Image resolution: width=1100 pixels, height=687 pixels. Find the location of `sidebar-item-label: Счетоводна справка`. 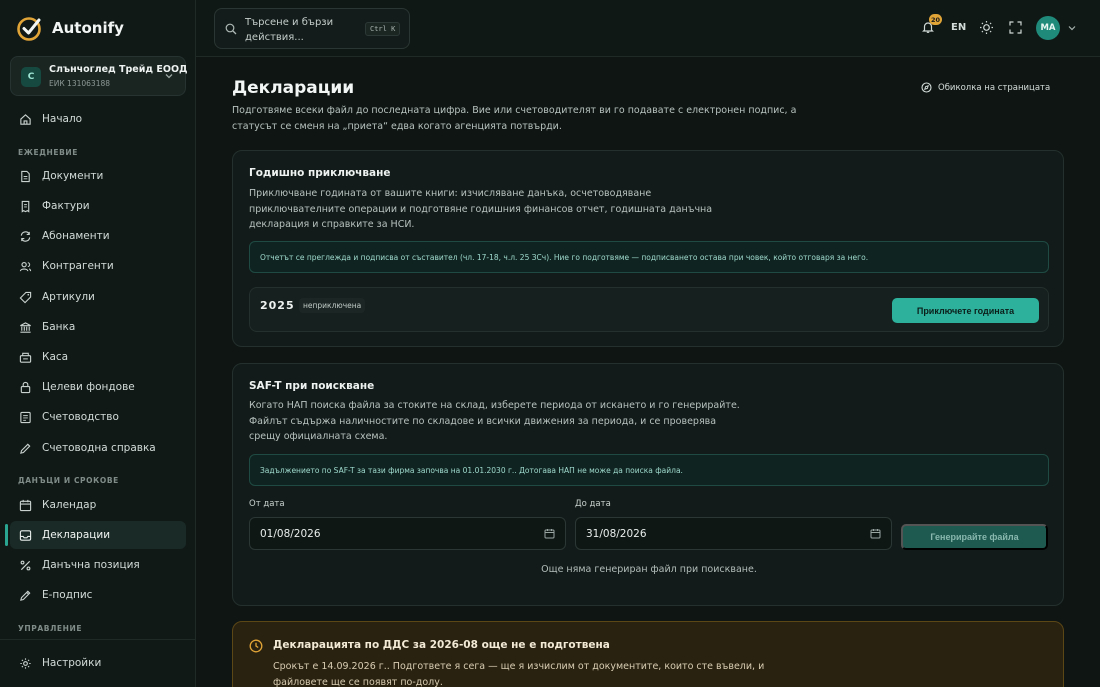

sidebar-item-label: Счетоводна справка is located at coordinates (99, 448).